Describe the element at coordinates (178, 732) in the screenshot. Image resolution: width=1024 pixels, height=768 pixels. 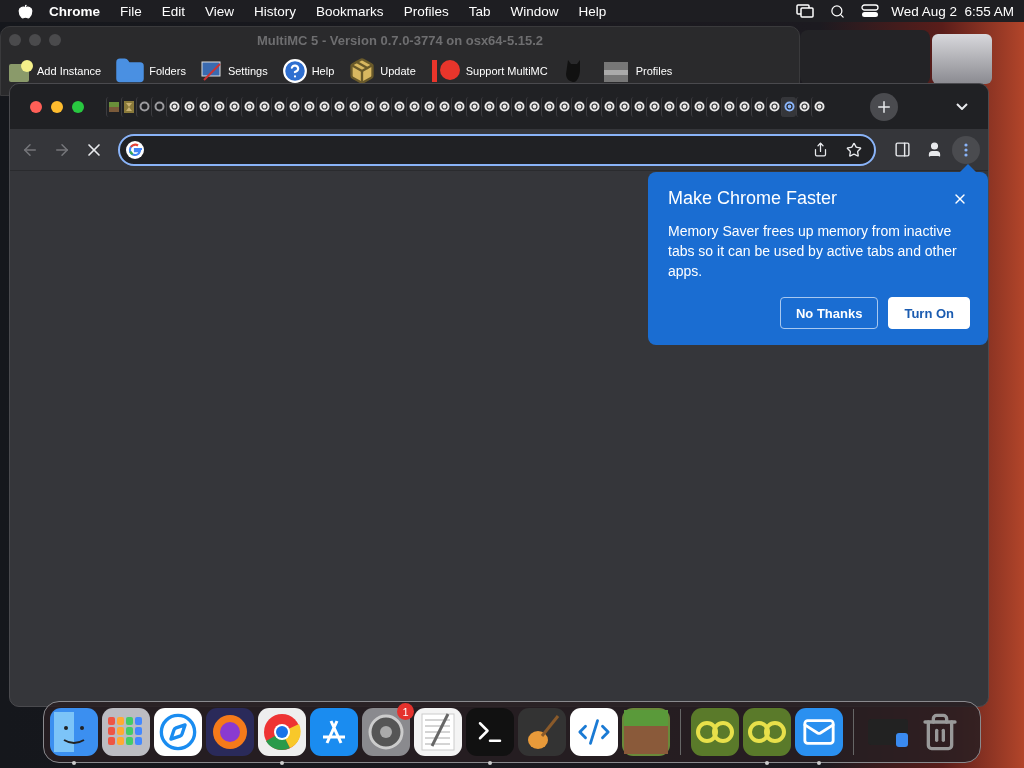
I see `compass-icon` at that location.